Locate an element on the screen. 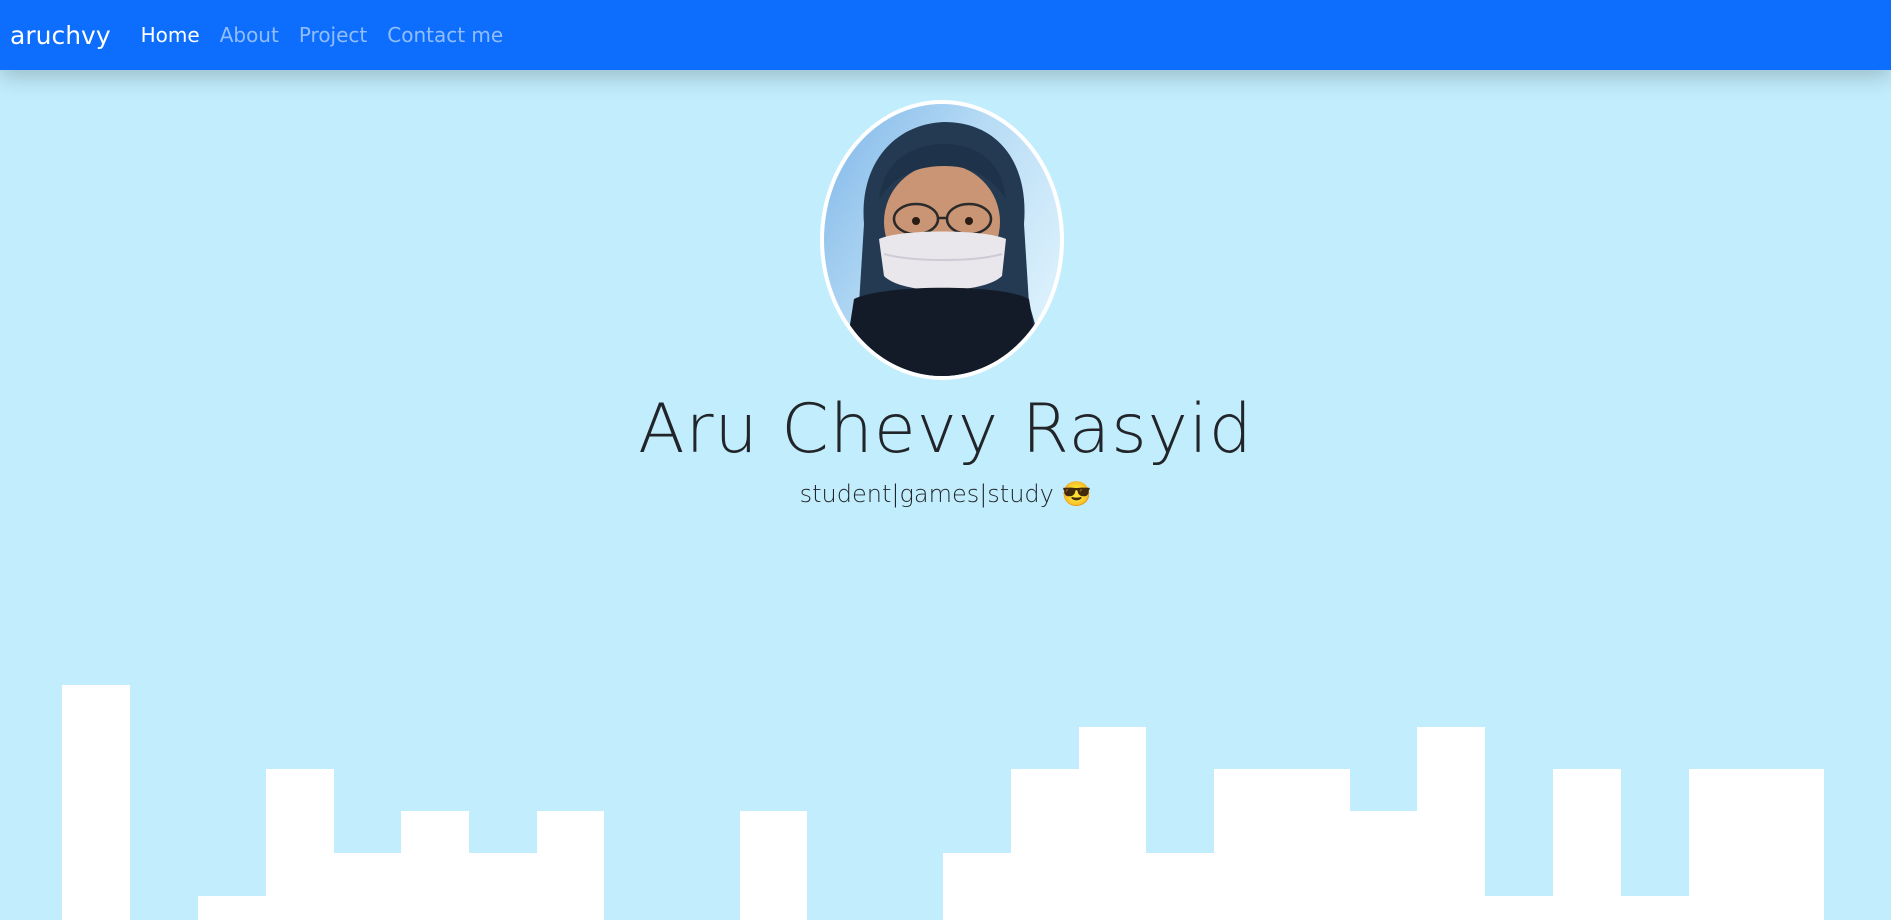  hero-tagline: student|games|study 😎 is located at coordinates (945, 494).